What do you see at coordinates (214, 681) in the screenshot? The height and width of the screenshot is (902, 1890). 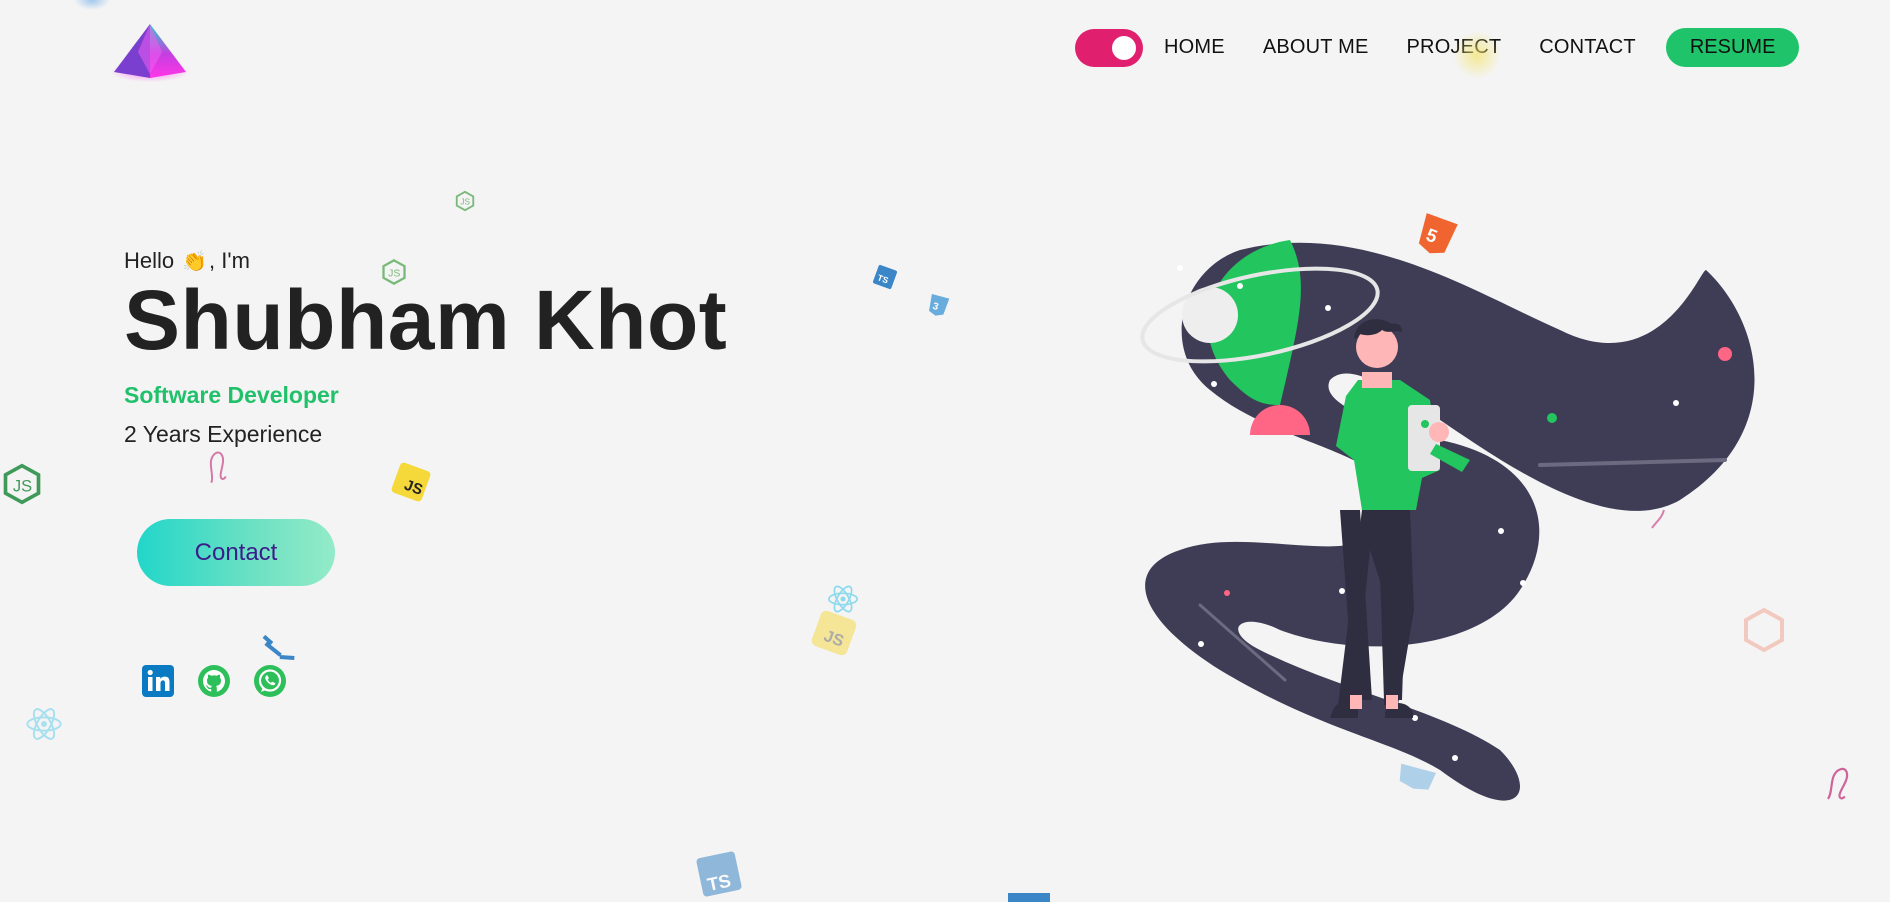 I see `github-icon` at bounding box center [214, 681].